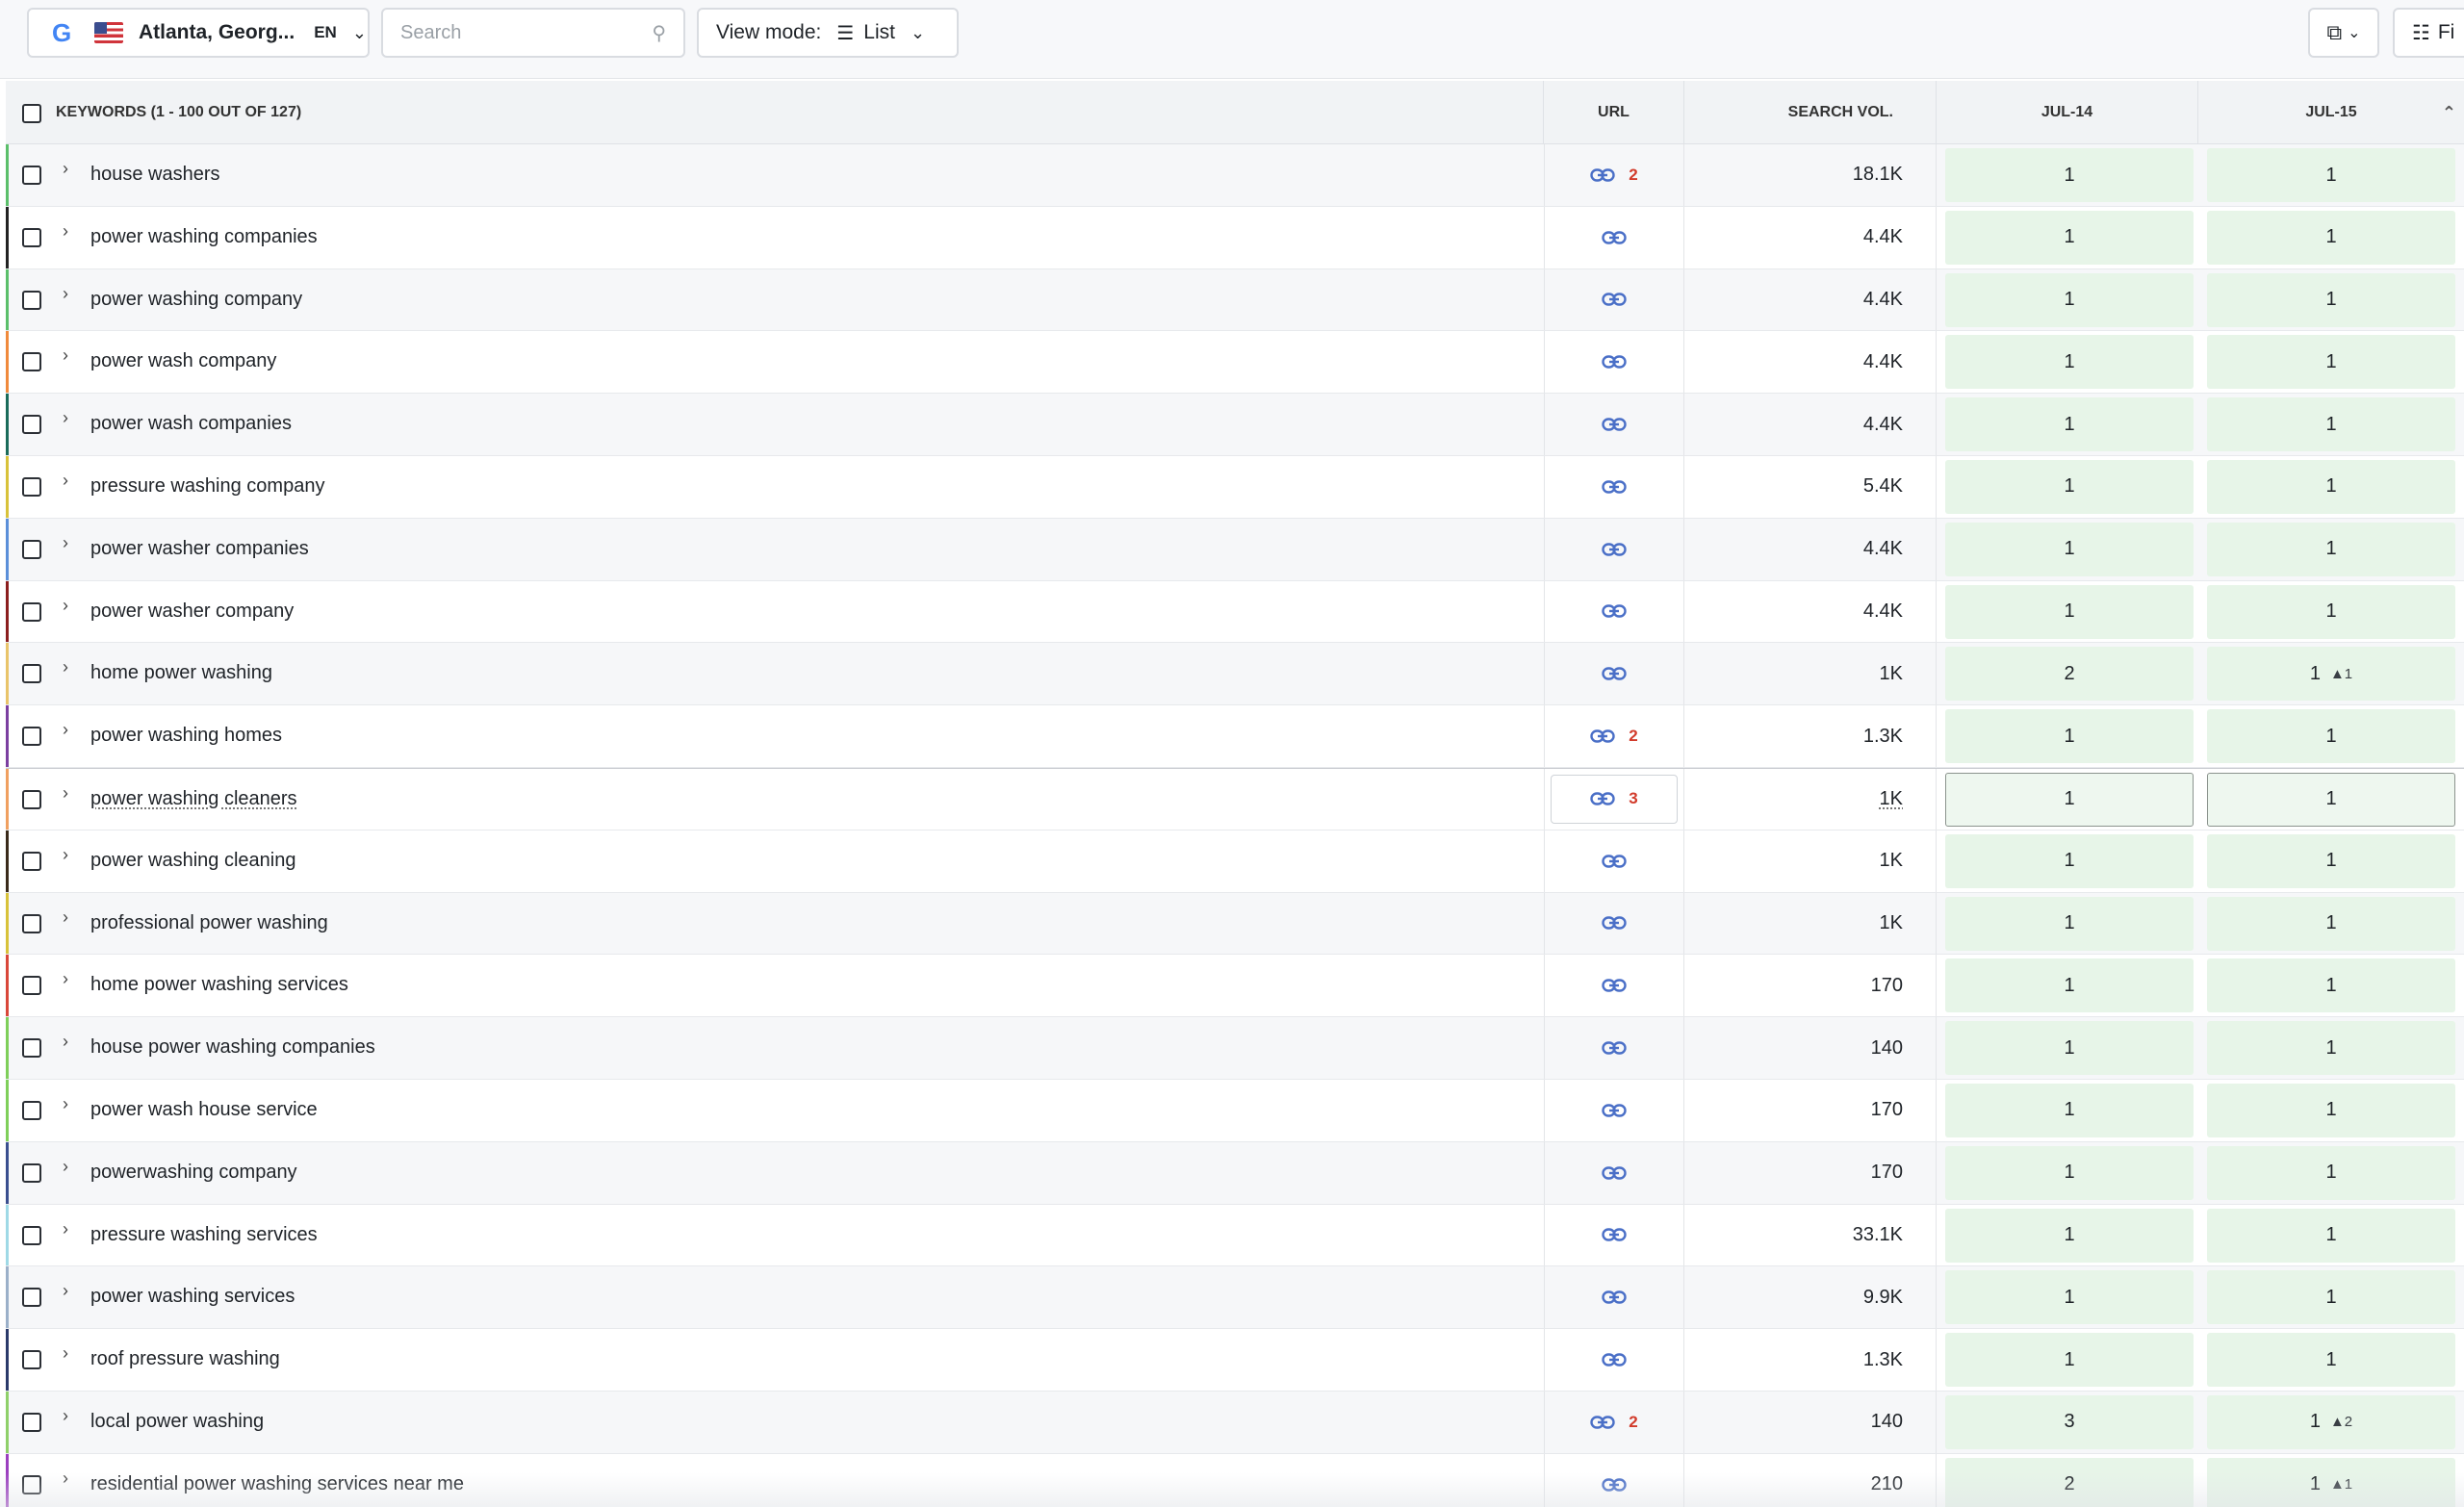 This screenshot has width=2464, height=1507. Describe the element at coordinates (204, 237) in the screenshot. I see `keyword-text: power washing companies` at that location.